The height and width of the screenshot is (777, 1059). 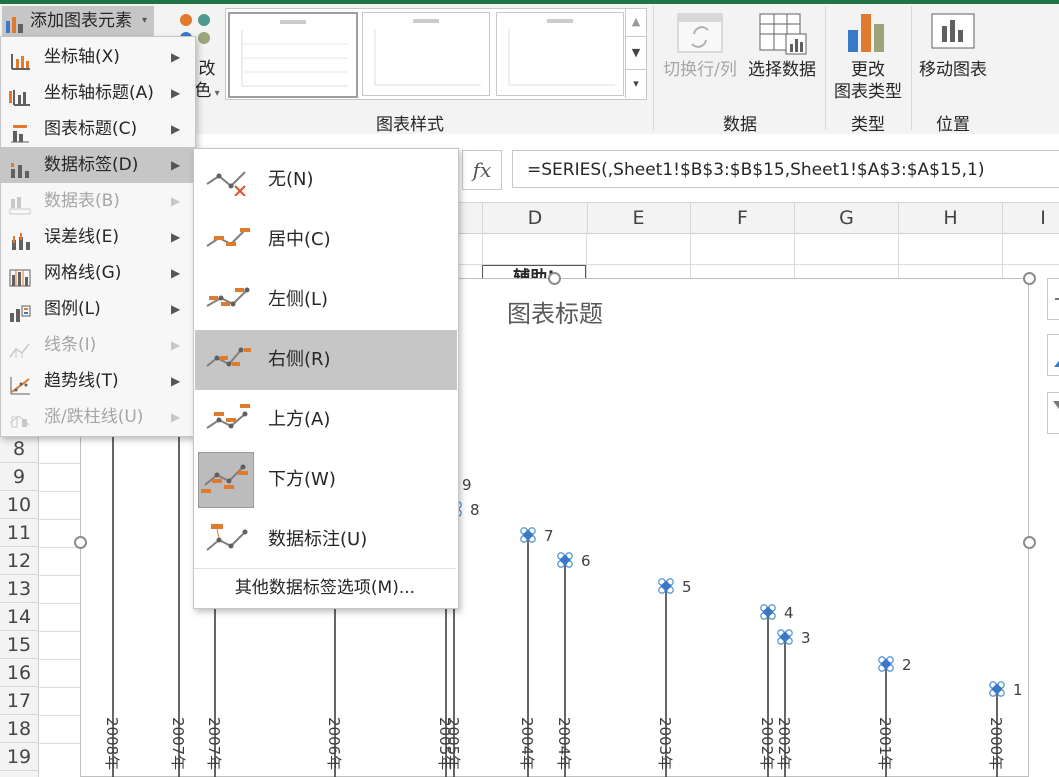 What do you see at coordinates (91, 165) in the screenshot?
I see `menu-item-label: 数据标签(D)` at bounding box center [91, 165].